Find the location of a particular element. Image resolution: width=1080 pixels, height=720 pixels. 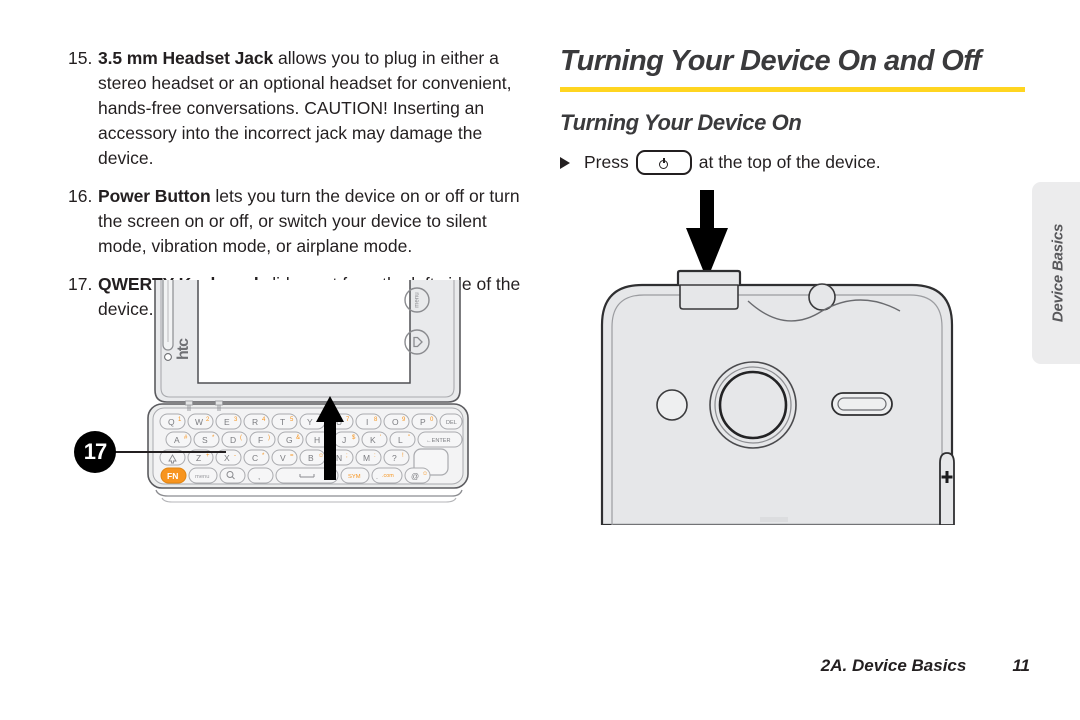

page-footer: 2A. Device Basics 11 is located at coordinates (795, 666).